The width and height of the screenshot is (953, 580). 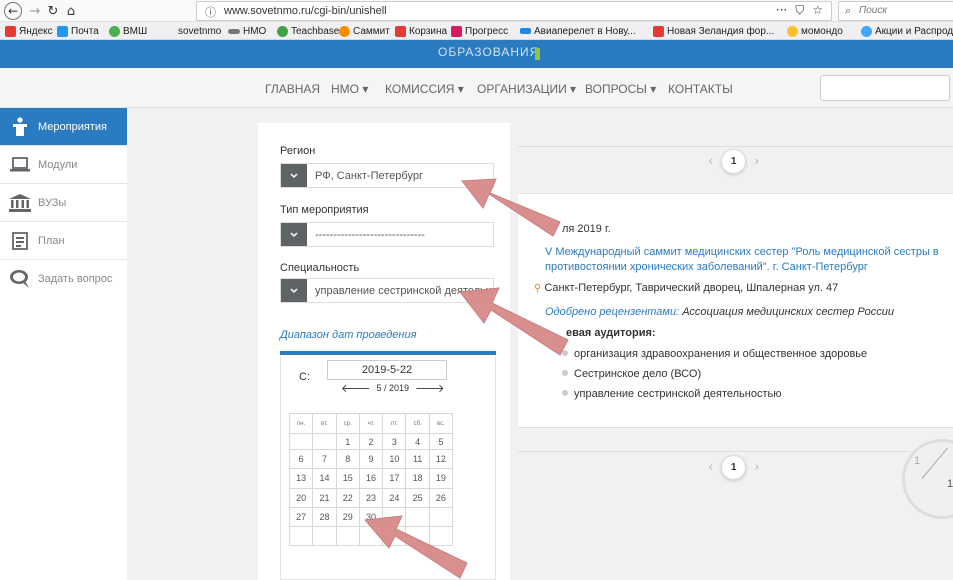 I want to click on plane-icon, so click(x=525, y=31).